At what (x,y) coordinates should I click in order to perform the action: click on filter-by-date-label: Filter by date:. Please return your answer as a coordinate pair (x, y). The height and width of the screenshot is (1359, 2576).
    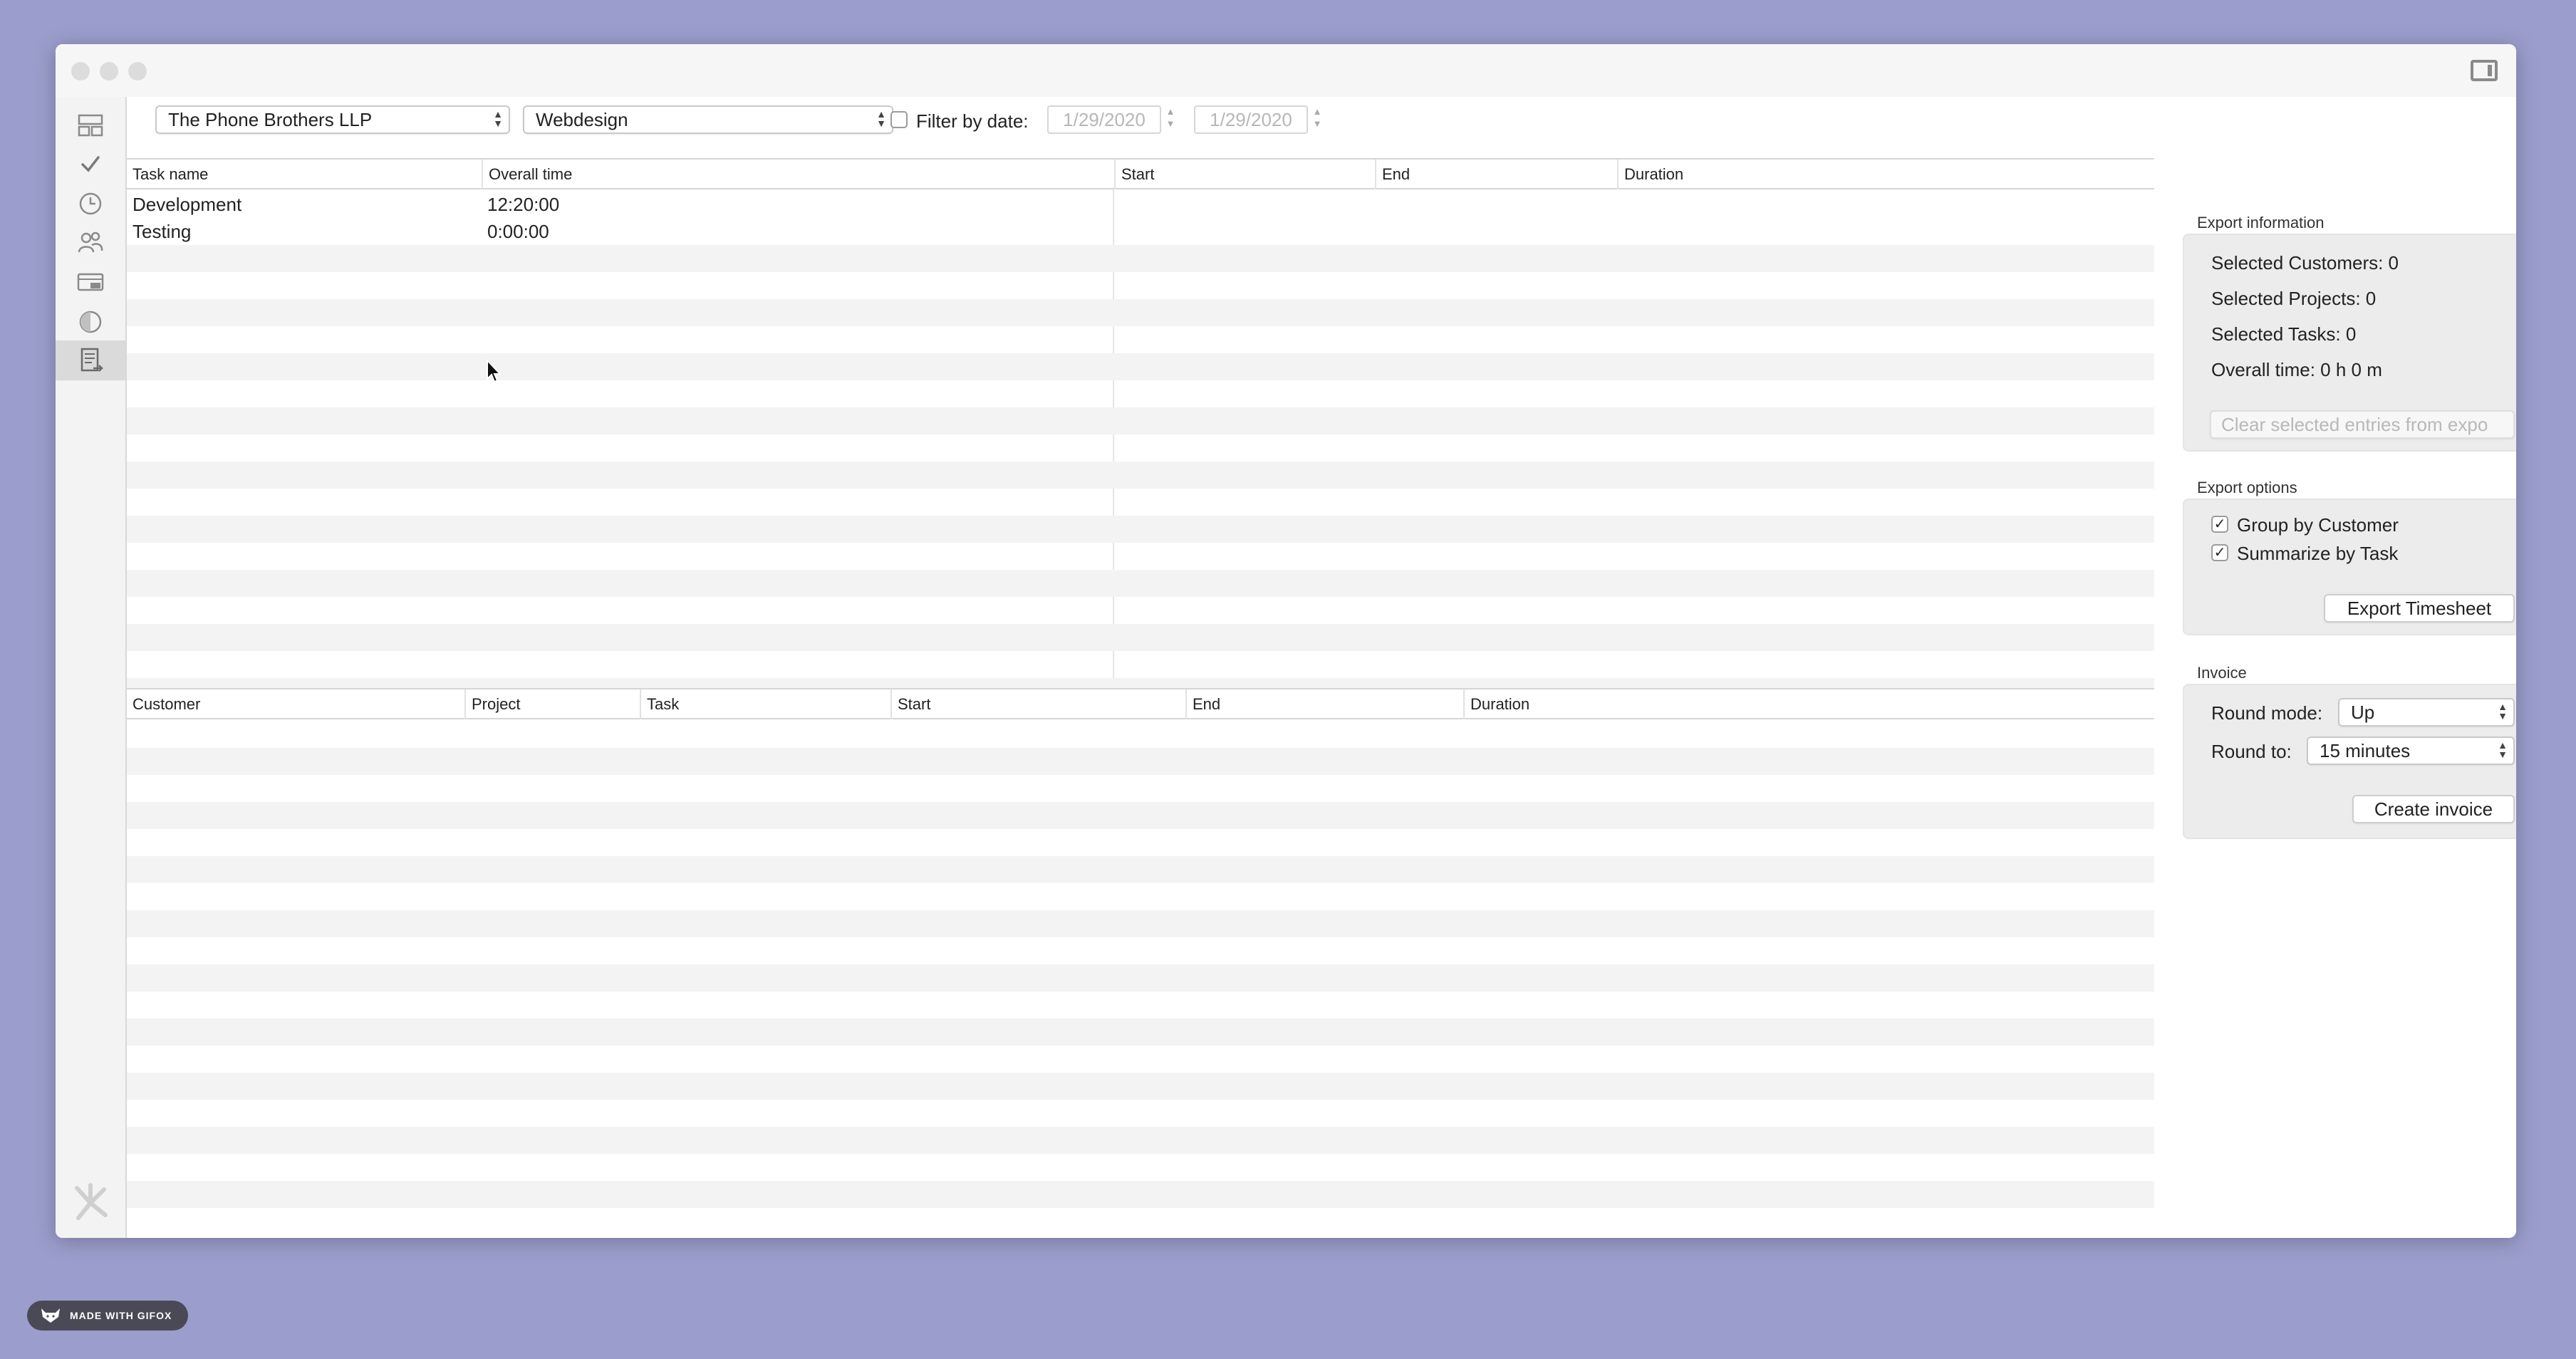
    Looking at the image, I should click on (973, 121).